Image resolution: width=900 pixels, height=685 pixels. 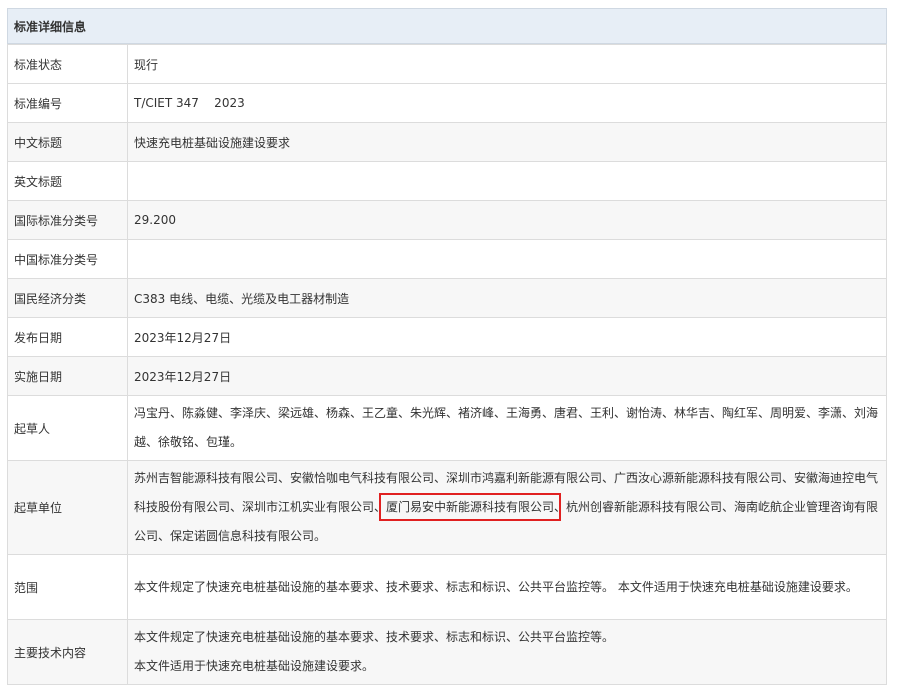 I want to click on table-row: 英文标题, so click(x=447, y=181).